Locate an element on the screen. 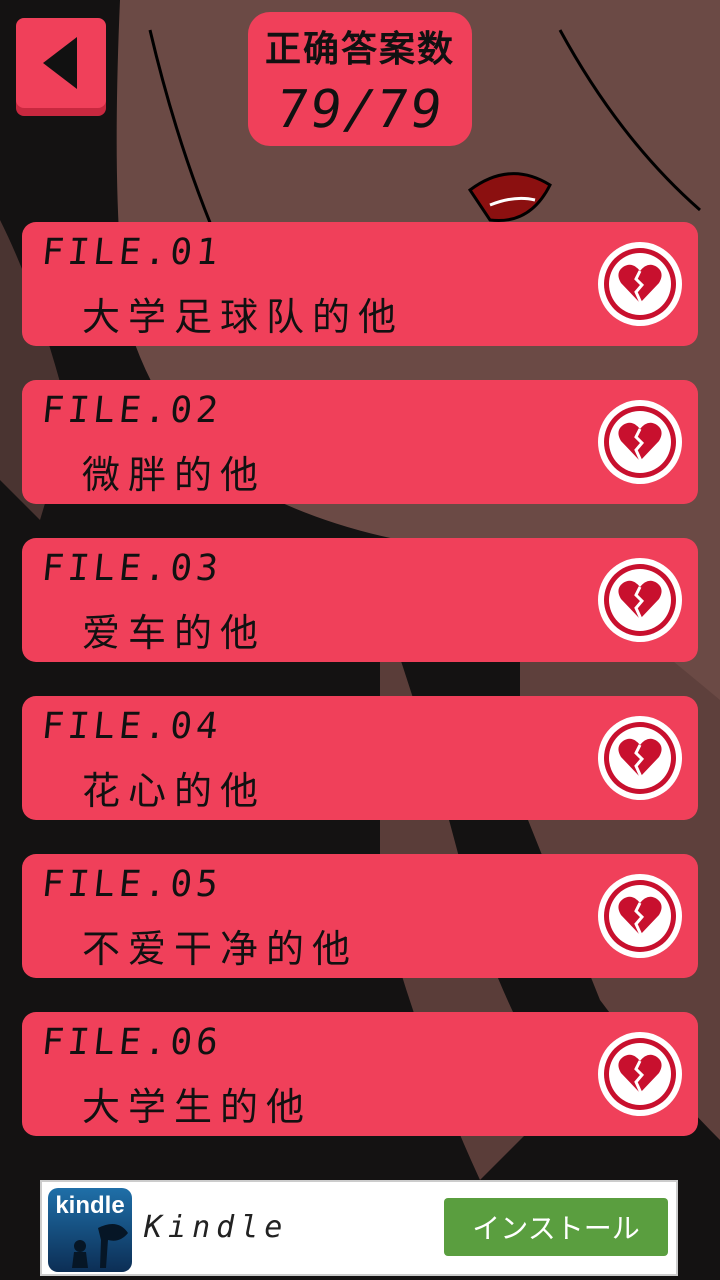  kindle-app-icon: kindle is located at coordinates (90, 1230).